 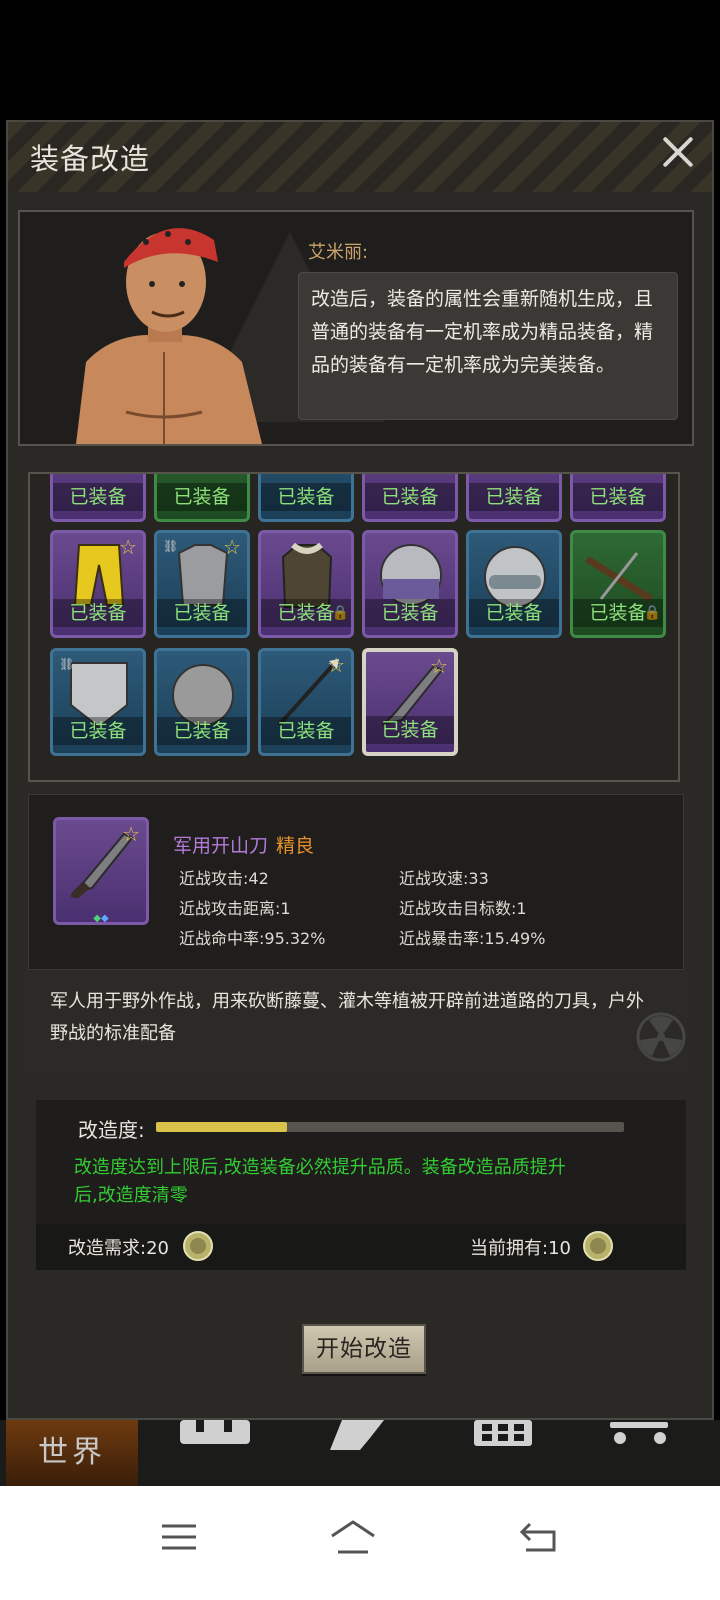 I want to click on stat-melee-targets: 近战攻击目标数:1, so click(x=463, y=908).